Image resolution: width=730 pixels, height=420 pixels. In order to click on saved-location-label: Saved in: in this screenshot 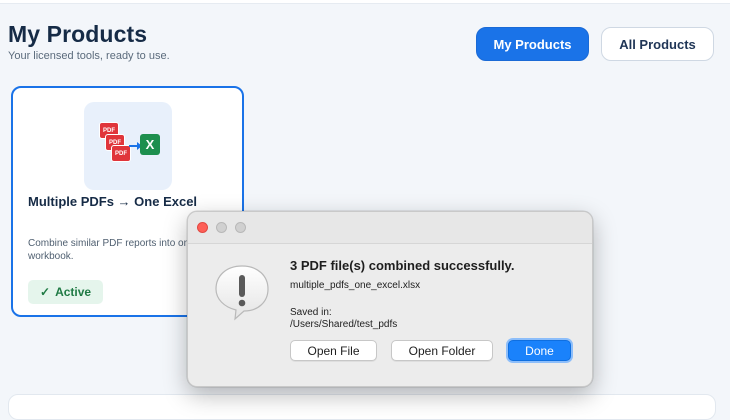, I will do `click(311, 312)`.